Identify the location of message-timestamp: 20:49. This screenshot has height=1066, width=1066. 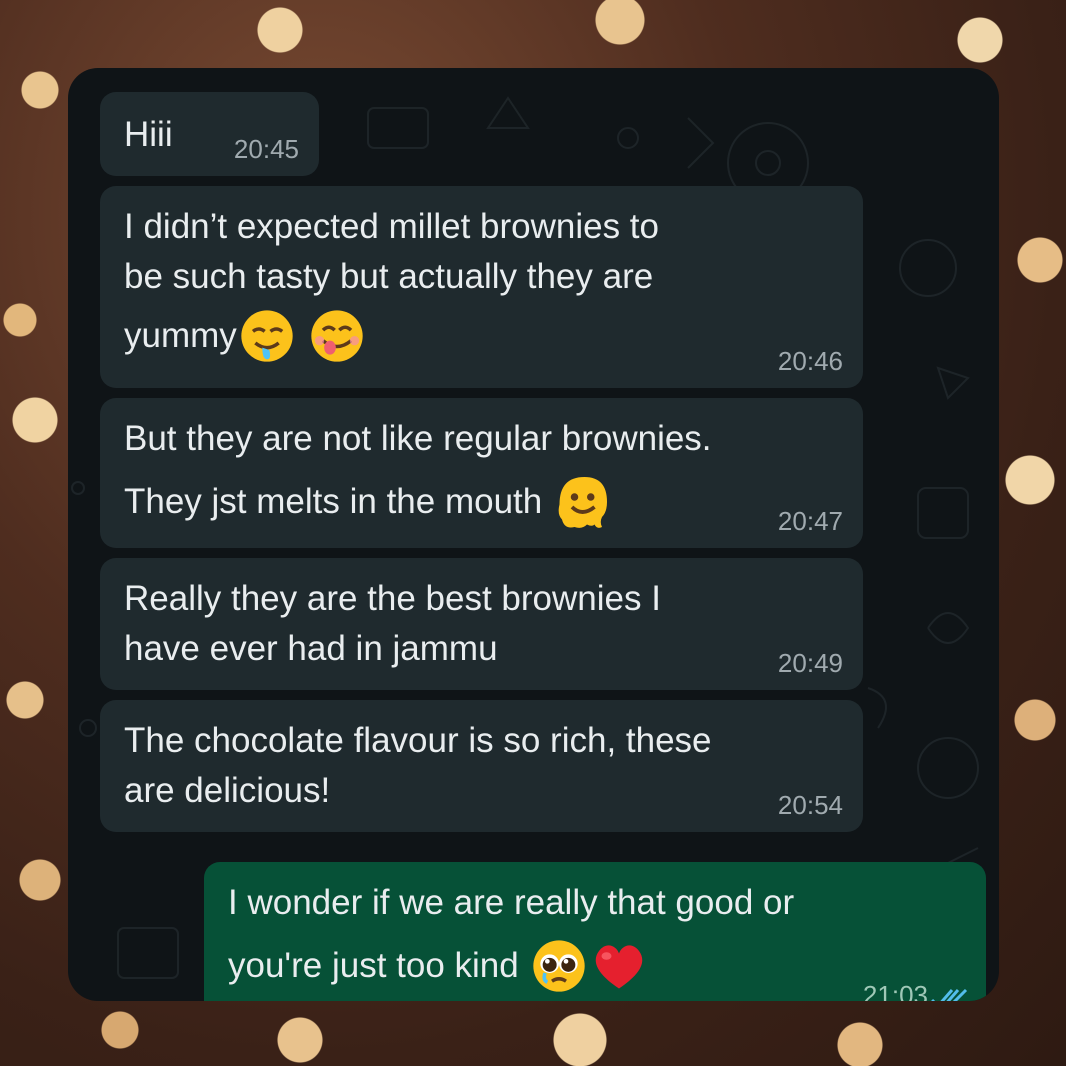
(810, 663).